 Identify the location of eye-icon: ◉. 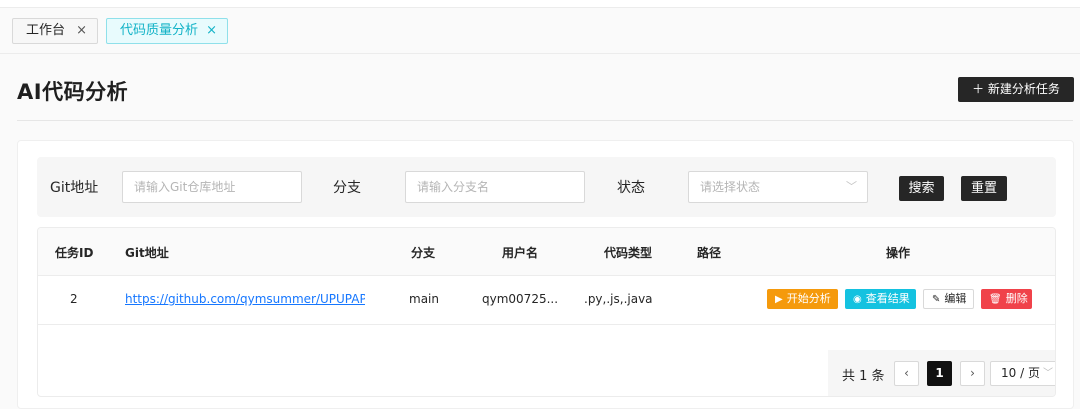
(857, 299).